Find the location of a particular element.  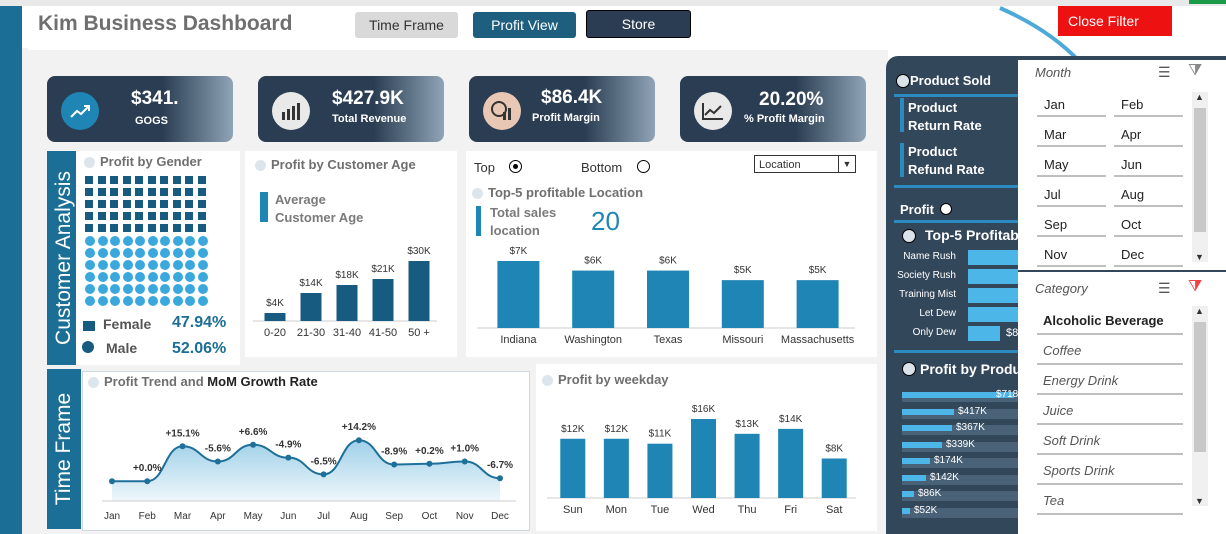

time-frame-button: Time Frame is located at coordinates (406, 25).